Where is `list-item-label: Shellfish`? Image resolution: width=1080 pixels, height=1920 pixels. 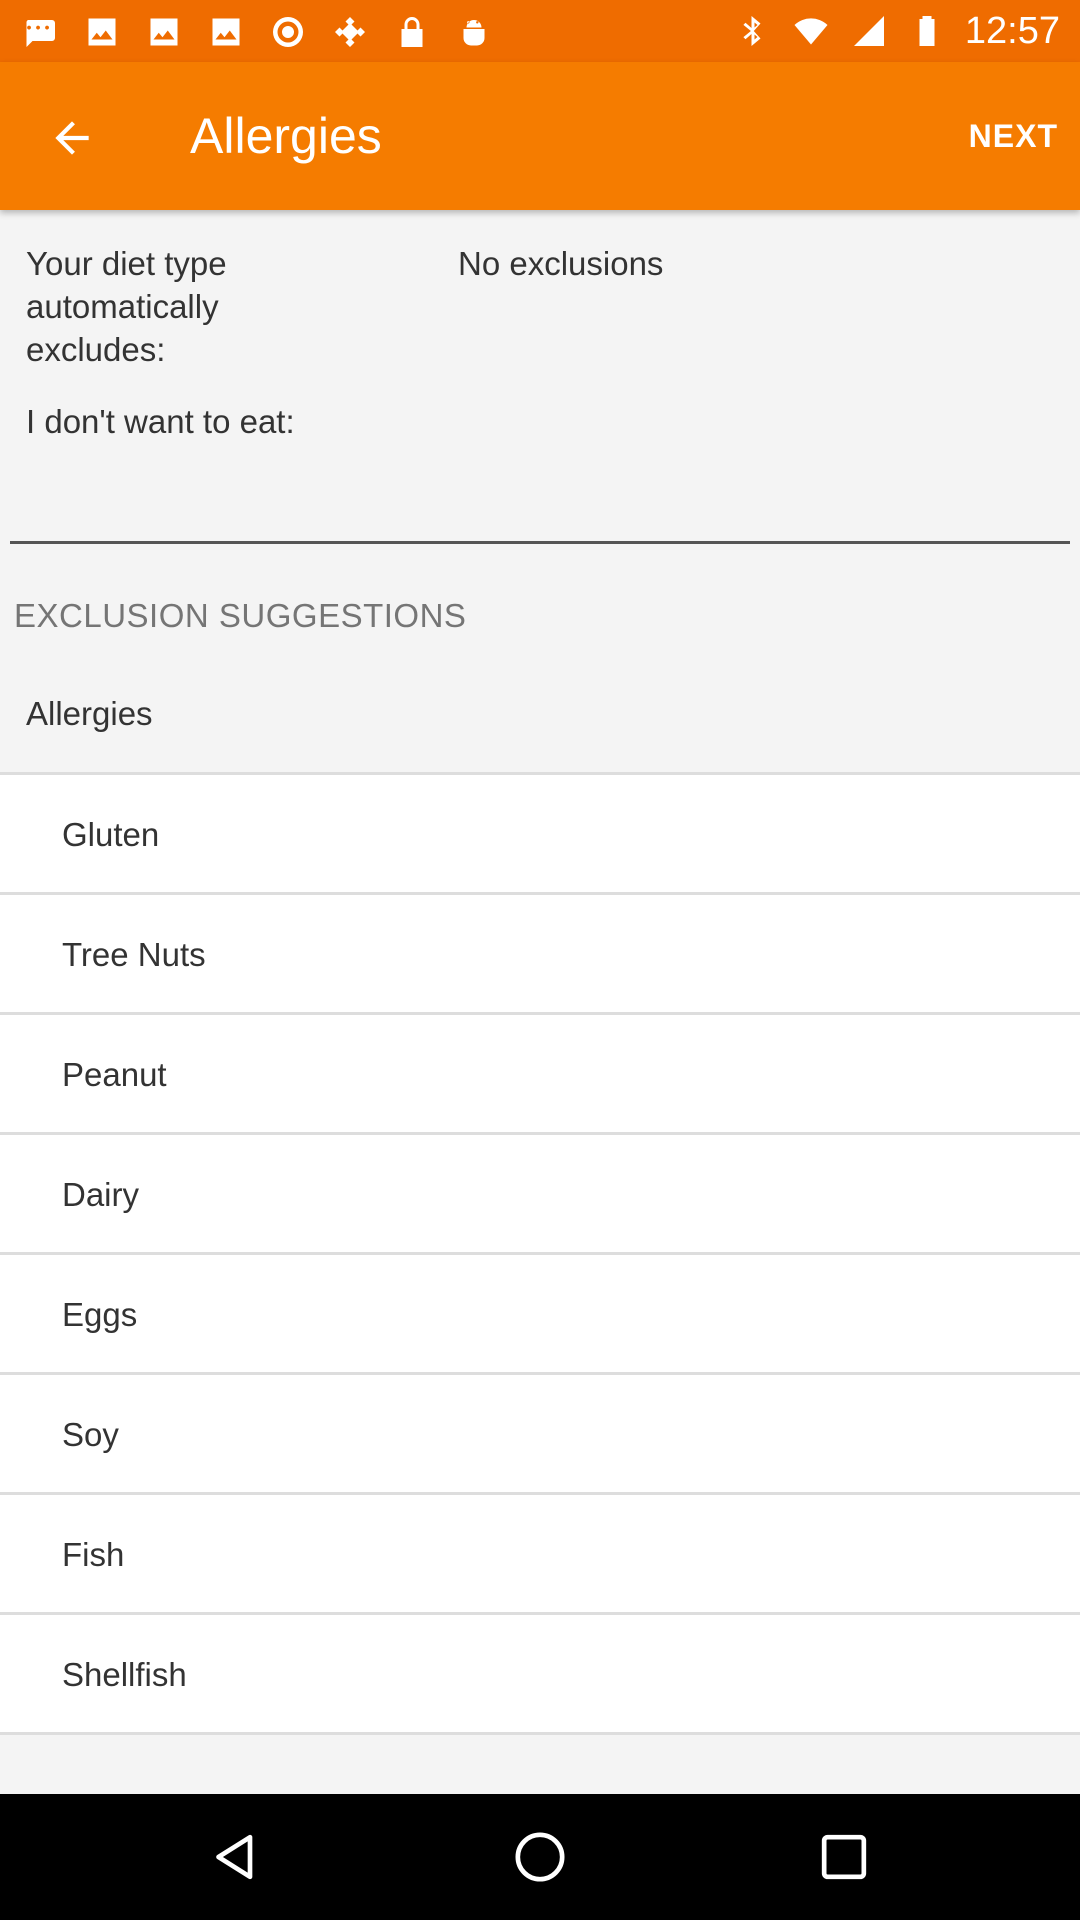
list-item-label: Shellfish is located at coordinates (124, 1674).